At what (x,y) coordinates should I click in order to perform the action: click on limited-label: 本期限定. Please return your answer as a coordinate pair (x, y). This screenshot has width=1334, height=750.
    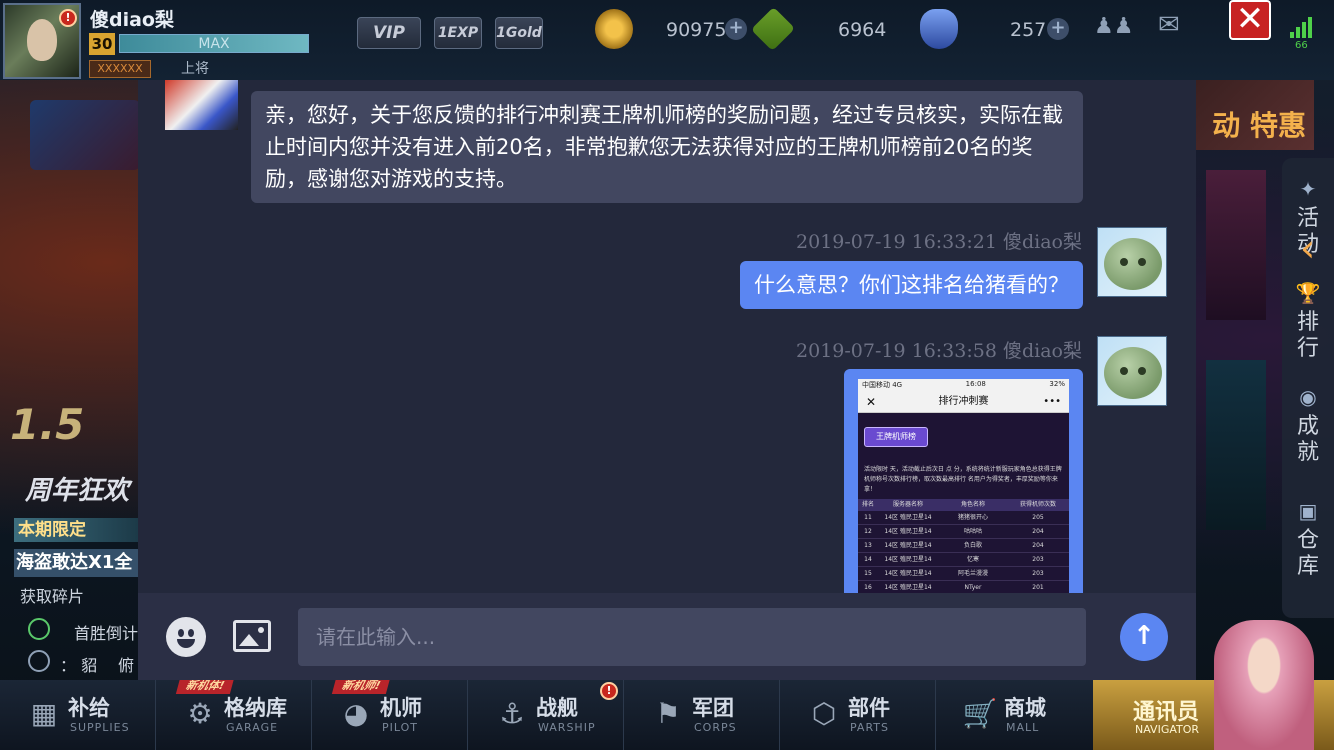
    Looking at the image, I should click on (76, 530).